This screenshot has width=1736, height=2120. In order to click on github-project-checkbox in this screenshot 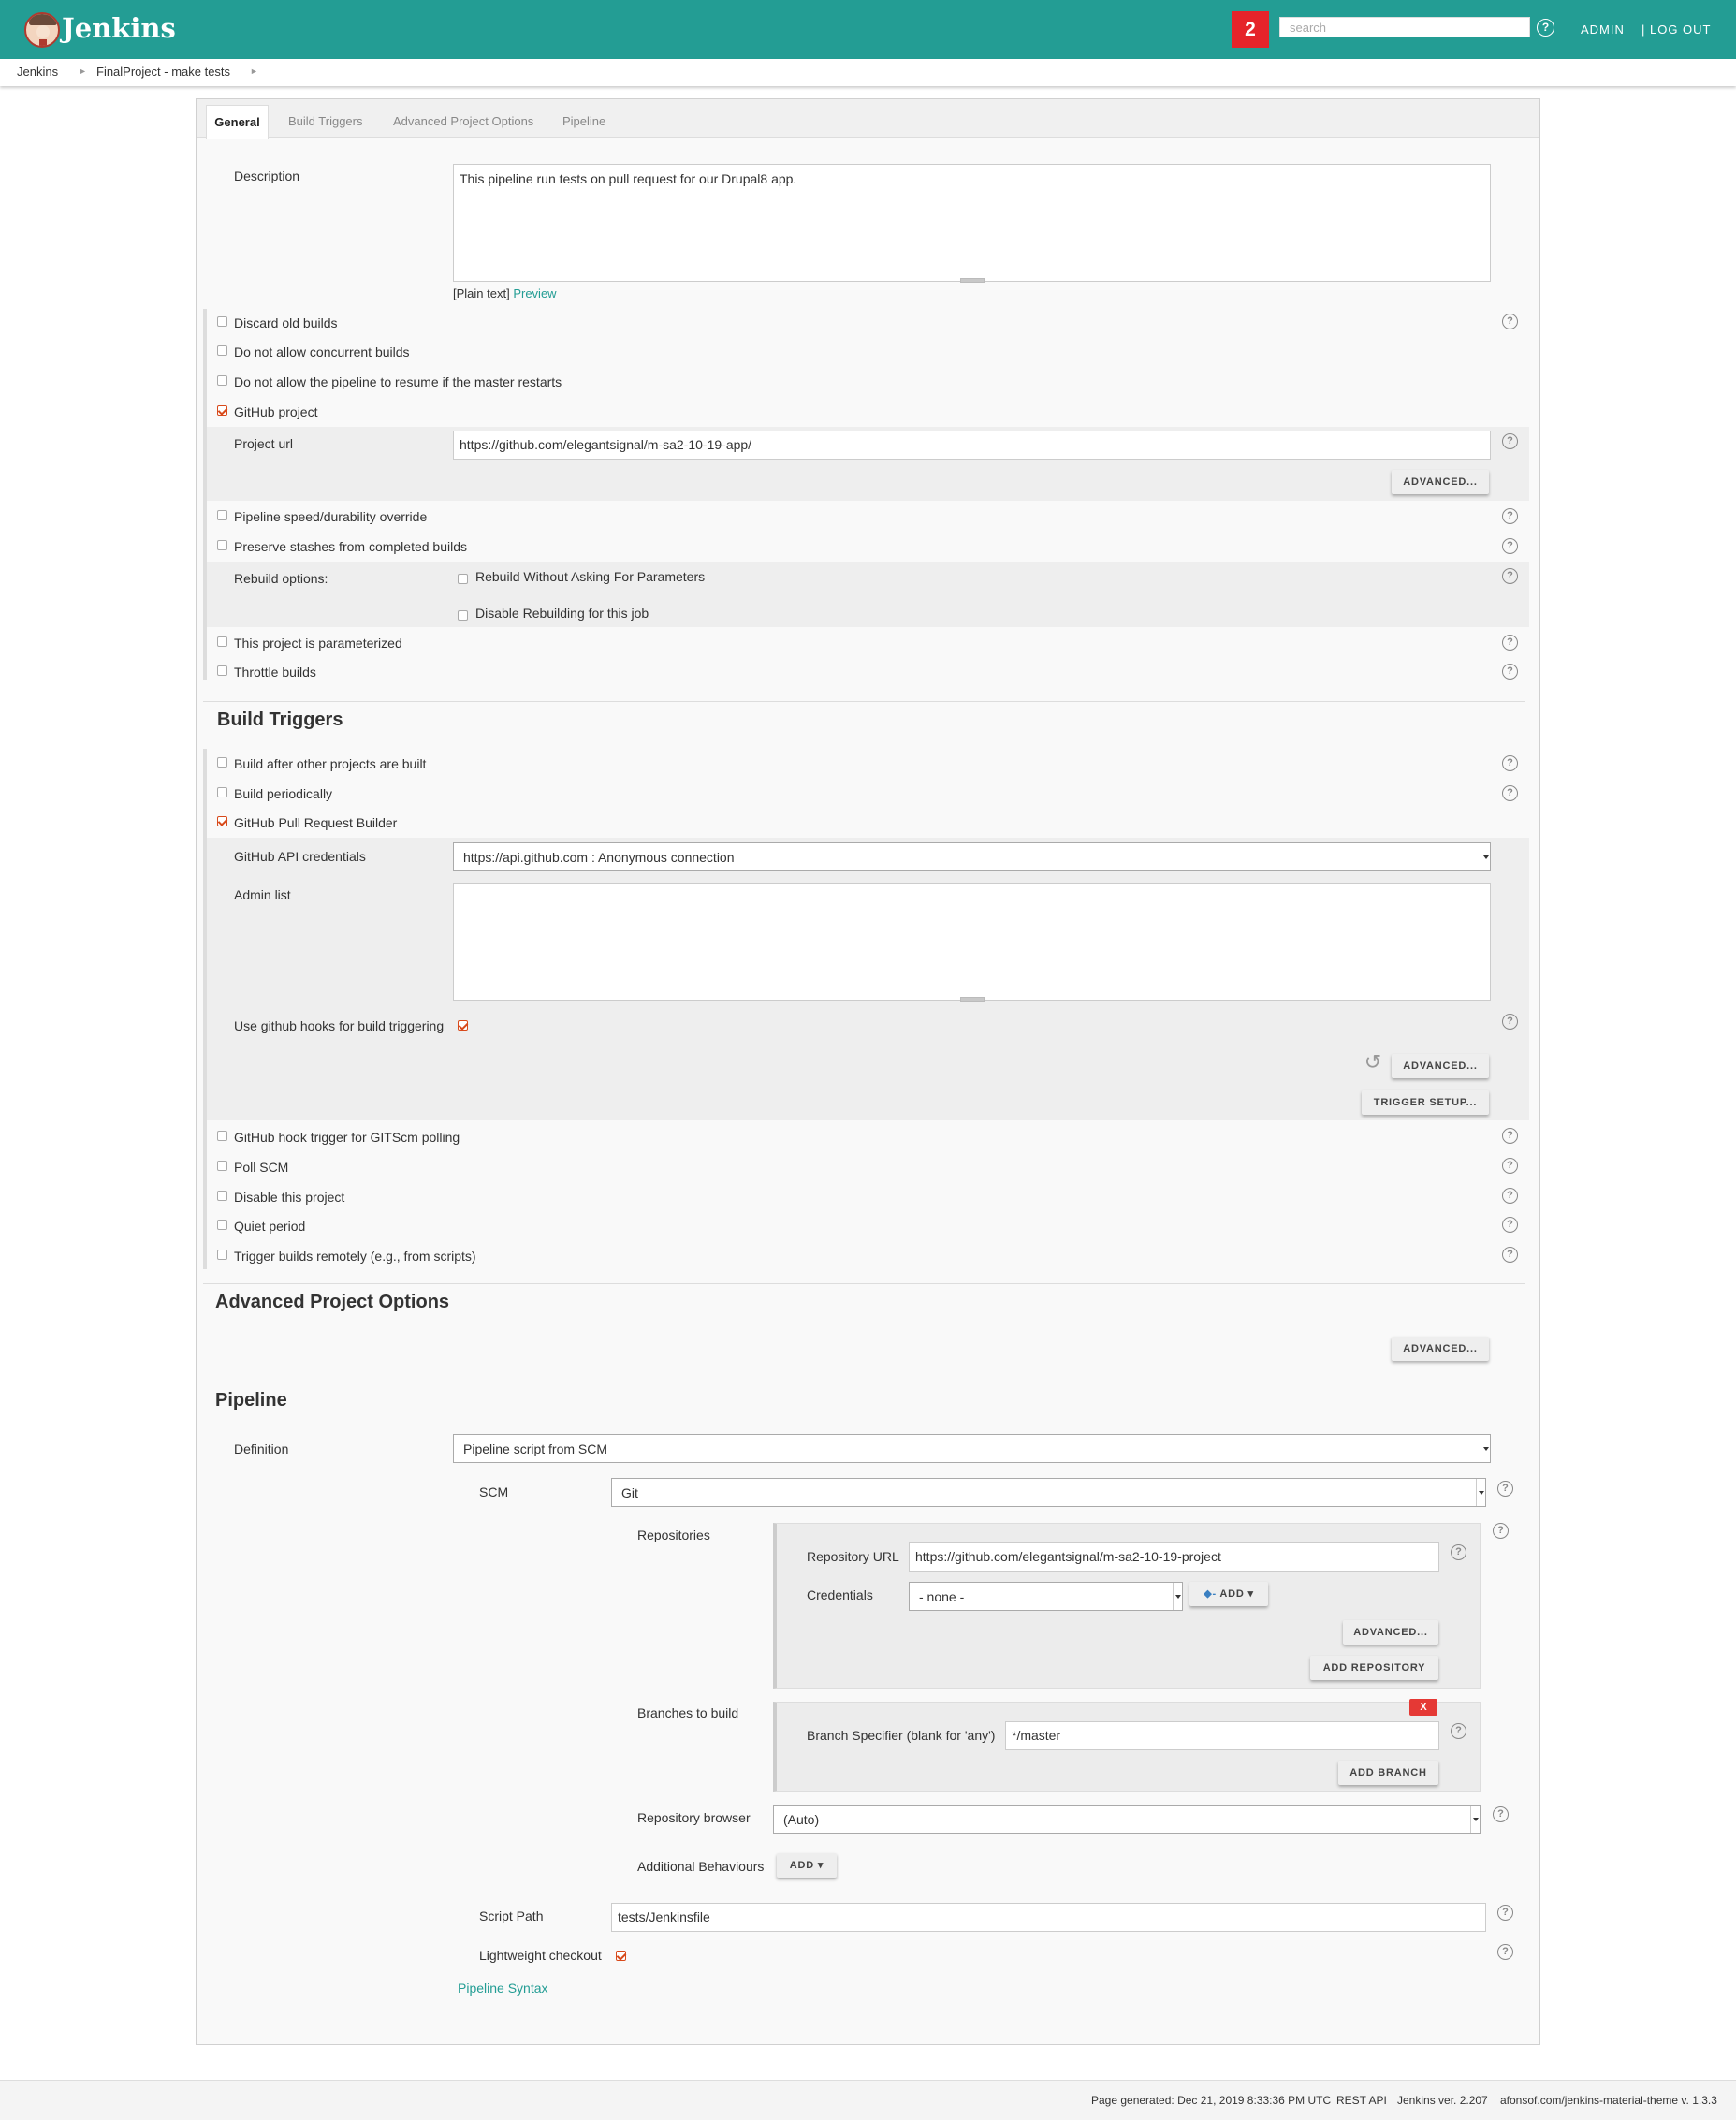, I will do `click(222, 411)`.